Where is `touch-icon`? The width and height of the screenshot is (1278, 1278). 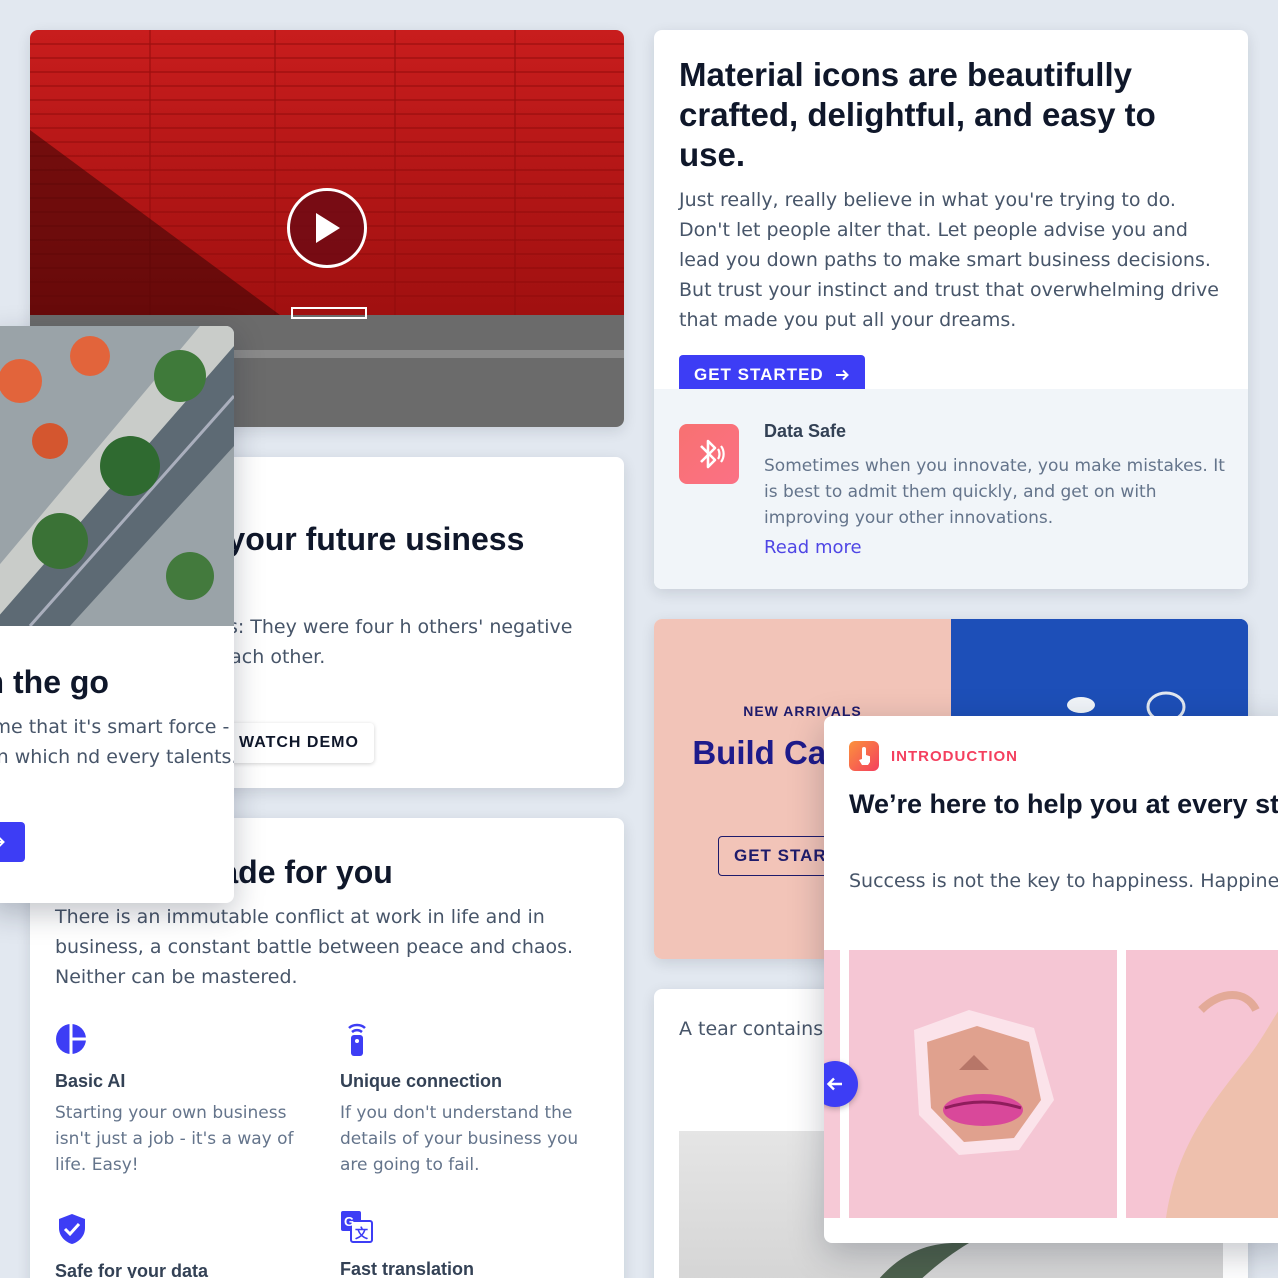
touch-icon is located at coordinates (864, 756).